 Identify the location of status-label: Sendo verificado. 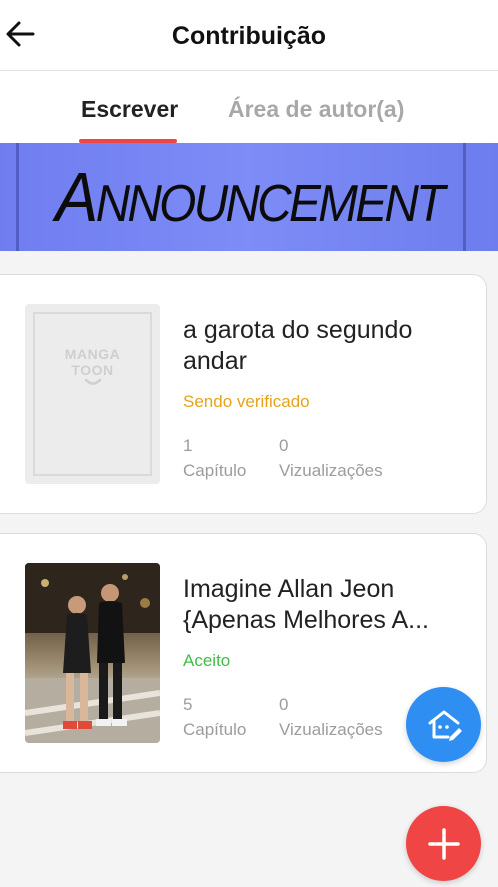
(246, 401).